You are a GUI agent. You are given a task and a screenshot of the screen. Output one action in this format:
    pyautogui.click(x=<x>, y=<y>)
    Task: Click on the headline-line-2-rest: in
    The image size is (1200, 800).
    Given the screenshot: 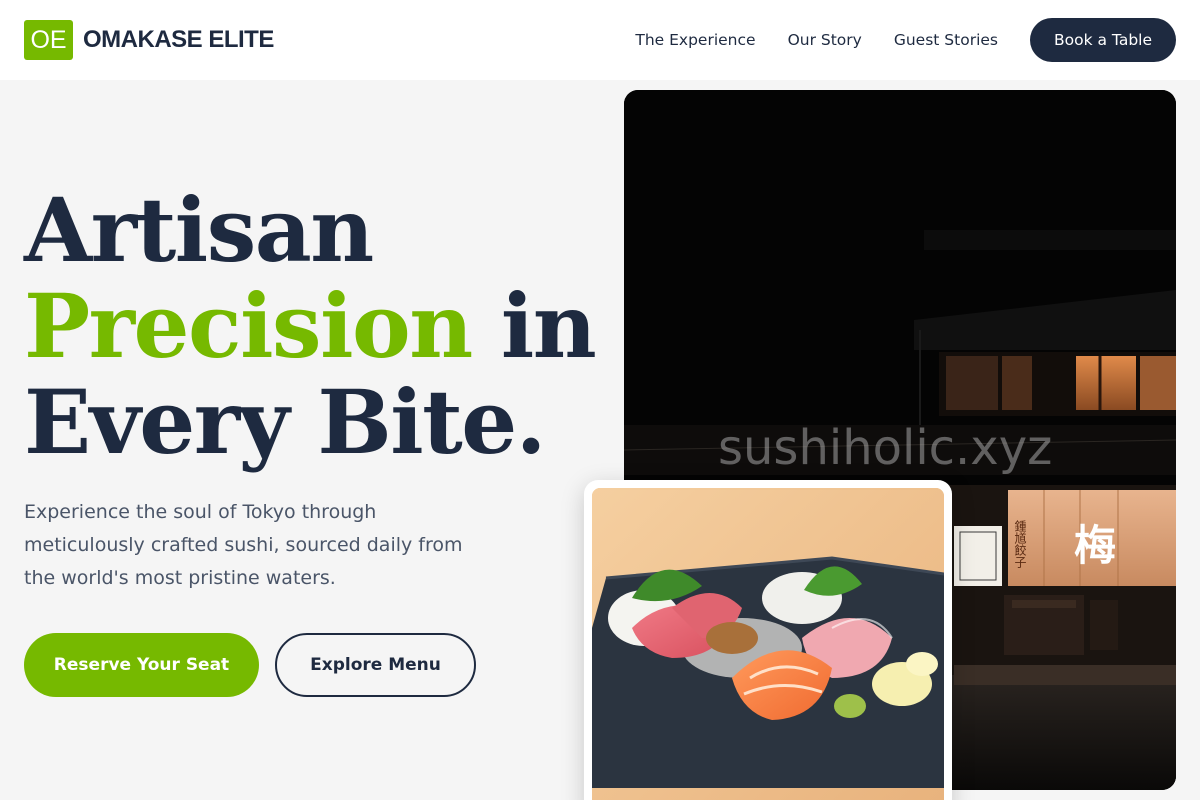 What is the action you would take?
    pyautogui.click(x=534, y=326)
    